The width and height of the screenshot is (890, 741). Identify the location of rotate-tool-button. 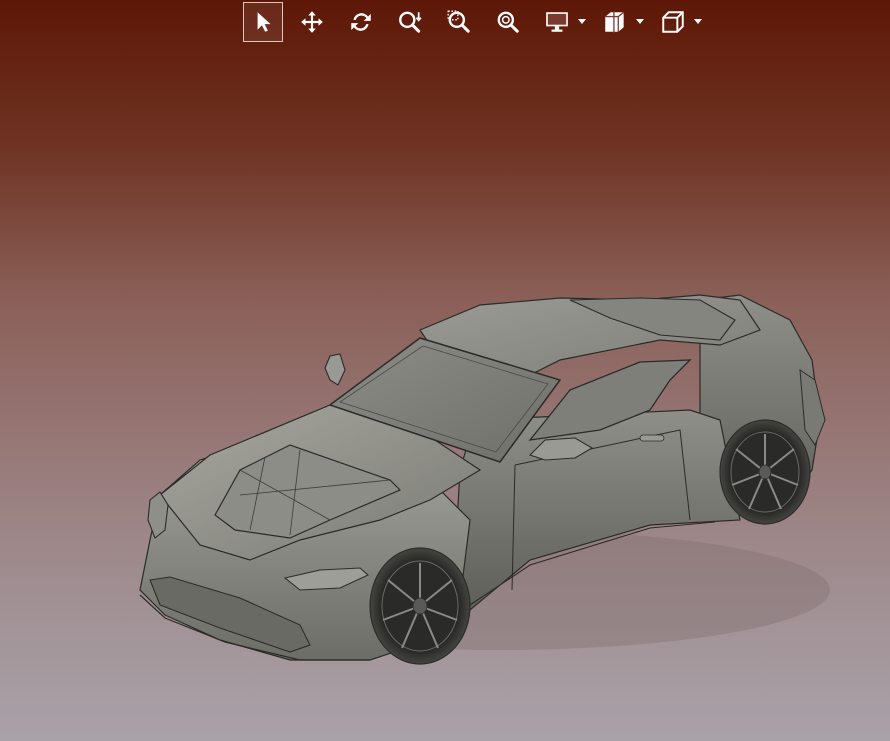
(361, 22).